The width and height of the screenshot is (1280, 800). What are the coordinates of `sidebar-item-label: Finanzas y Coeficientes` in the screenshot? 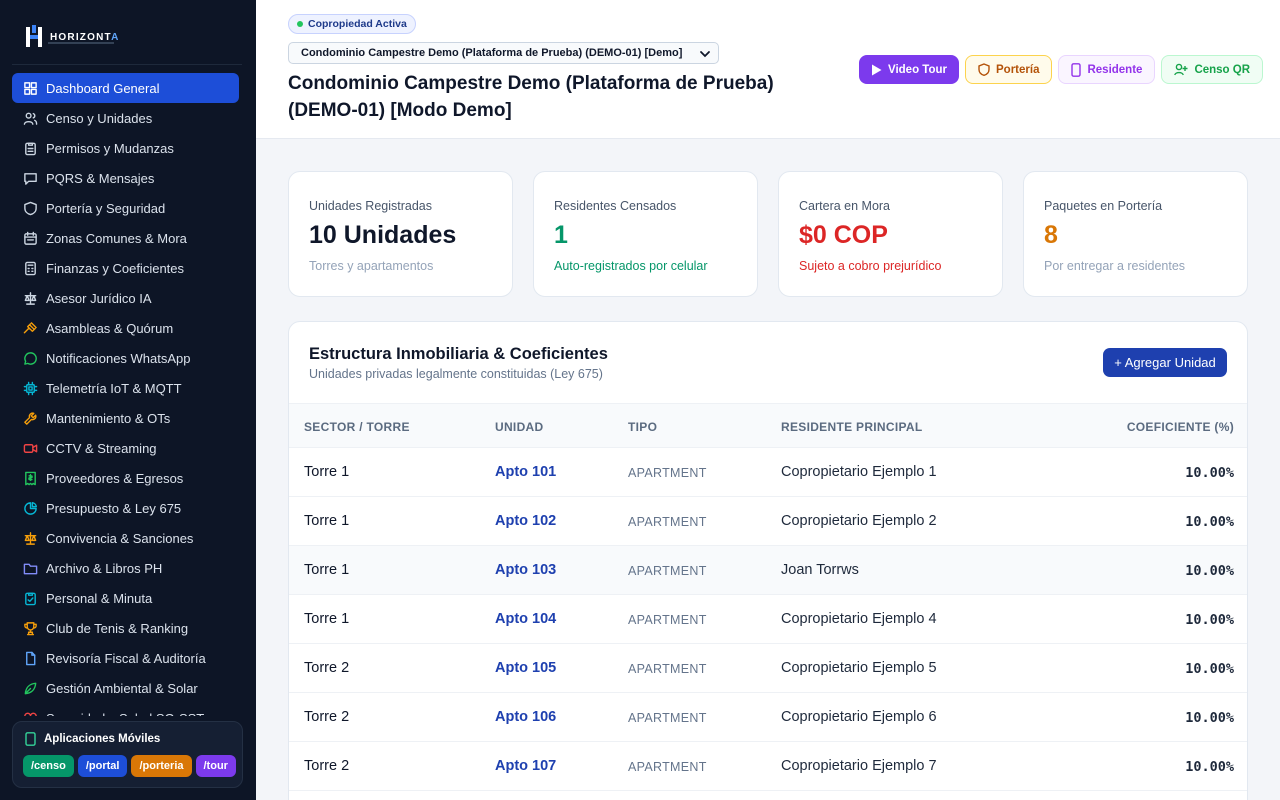 It's located at (115, 268).